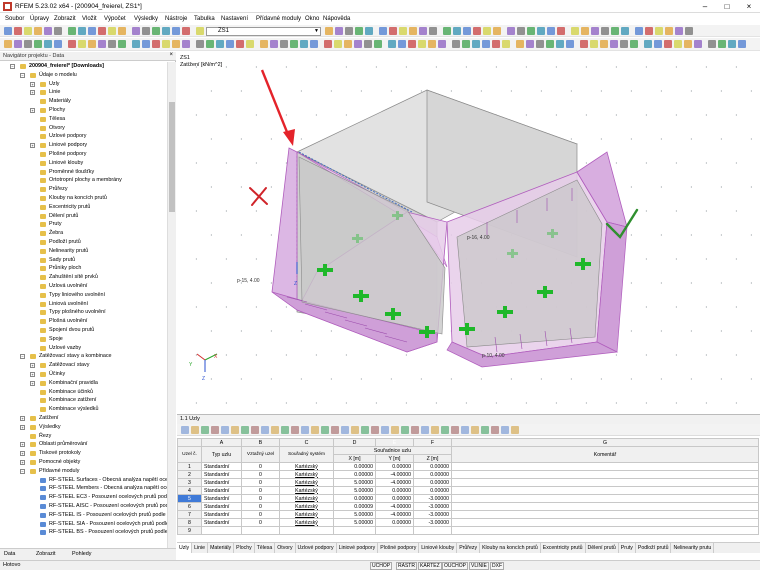 Image resolution: width=760 pixels, height=570 pixels. Describe the element at coordinates (176, 19) in the screenshot. I see `menu-tools: Nástroje` at that location.